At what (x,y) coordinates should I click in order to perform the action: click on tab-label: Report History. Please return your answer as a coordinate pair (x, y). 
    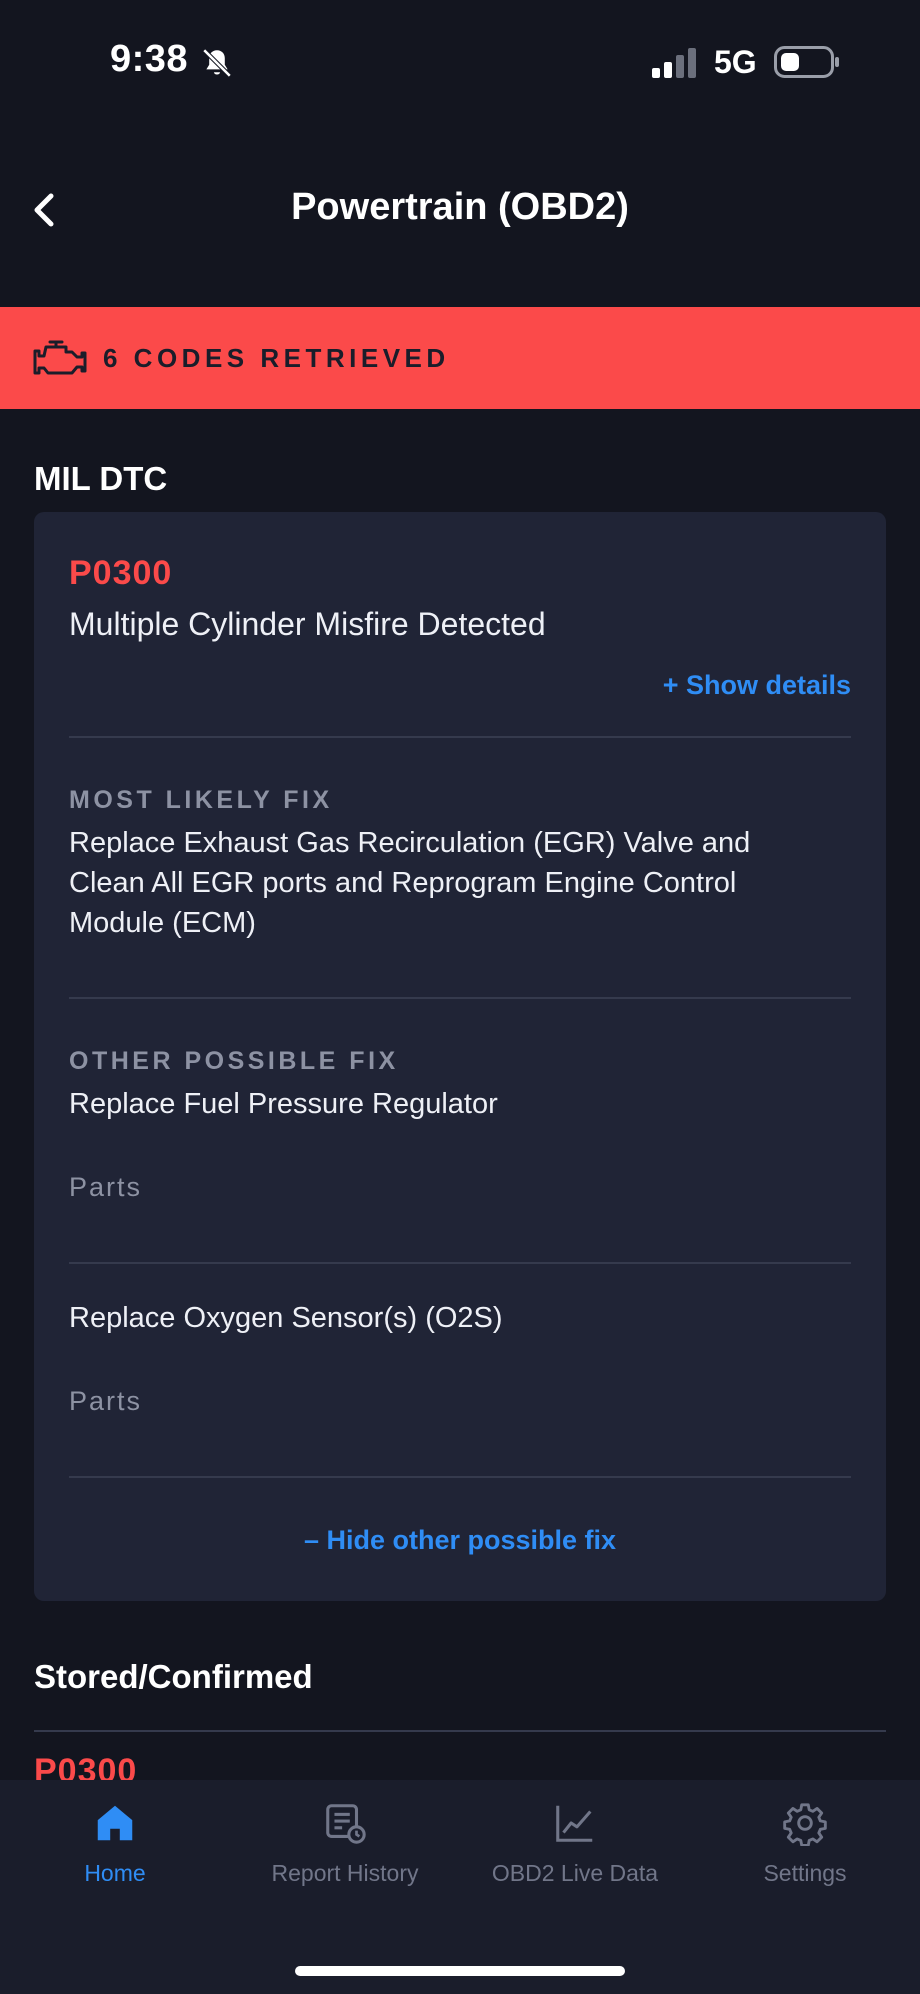
    Looking at the image, I should click on (345, 1873).